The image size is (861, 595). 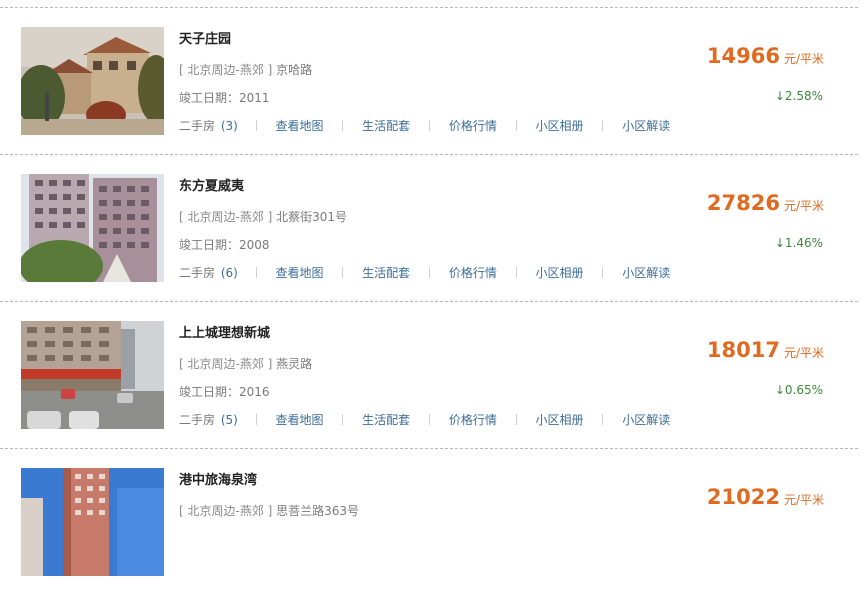 What do you see at coordinates (294, 364) in the screenshot?
I see `street-address: 燕灵路` at bounding box center [294, 364].